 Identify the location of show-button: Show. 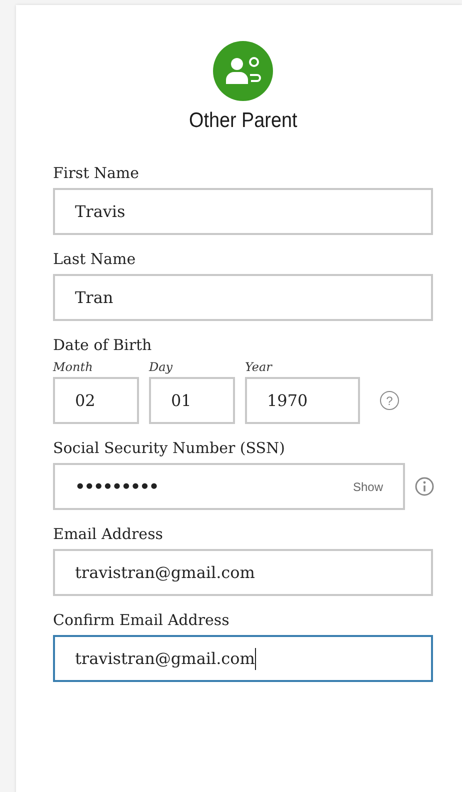
(367, 487).